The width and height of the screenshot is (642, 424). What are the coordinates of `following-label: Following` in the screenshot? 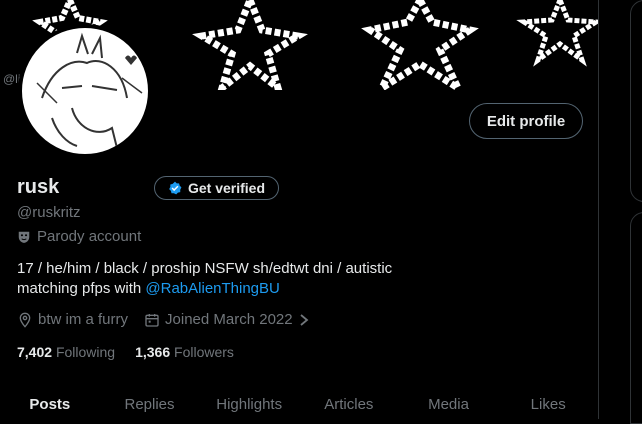 It's located at (85, 352).